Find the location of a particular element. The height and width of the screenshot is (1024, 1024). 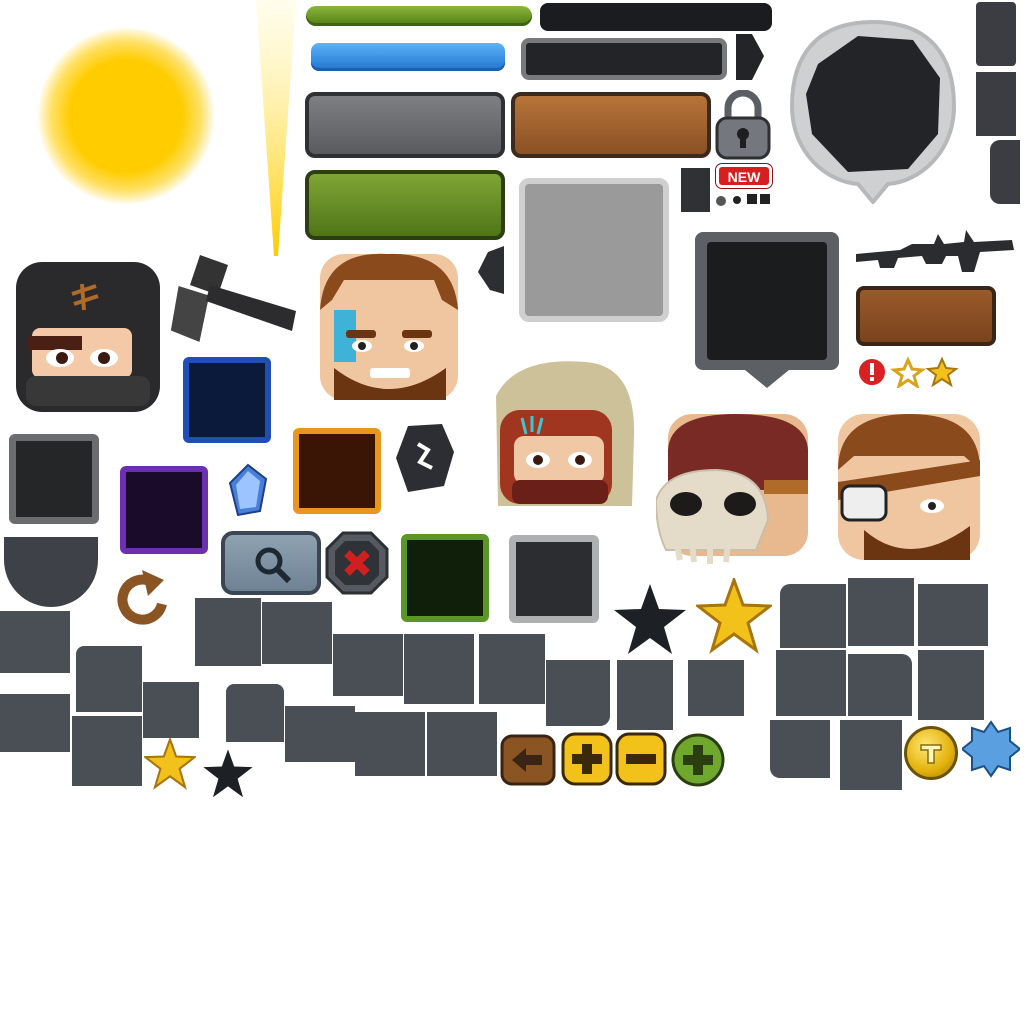

rune-icon is located at coordinates (425, 458).